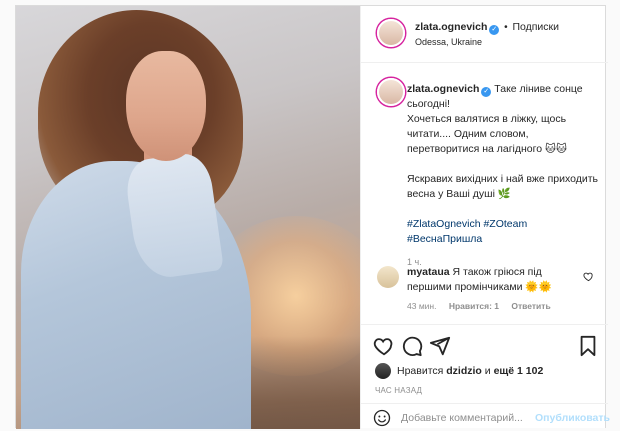 The height and width of the screenshot is (431, 620). Describe the element at coordinates (382, 418) in the screenshot. I see `emoji-icon` at that location.